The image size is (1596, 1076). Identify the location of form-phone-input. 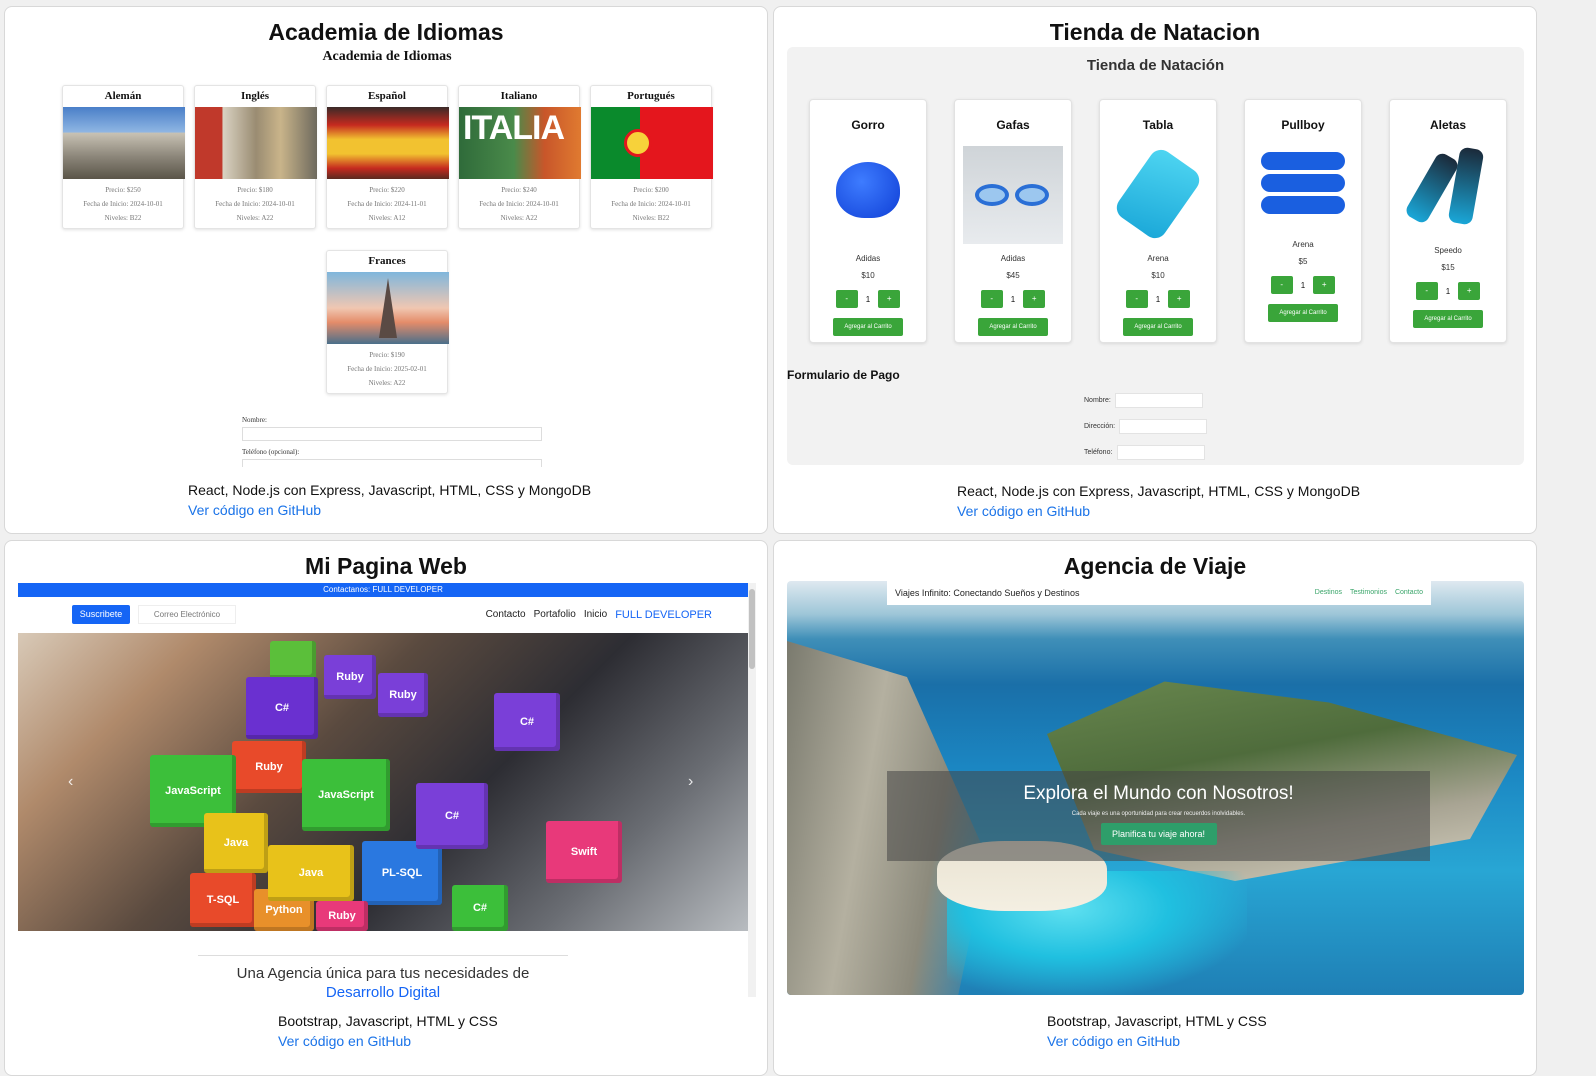
(392, 463).